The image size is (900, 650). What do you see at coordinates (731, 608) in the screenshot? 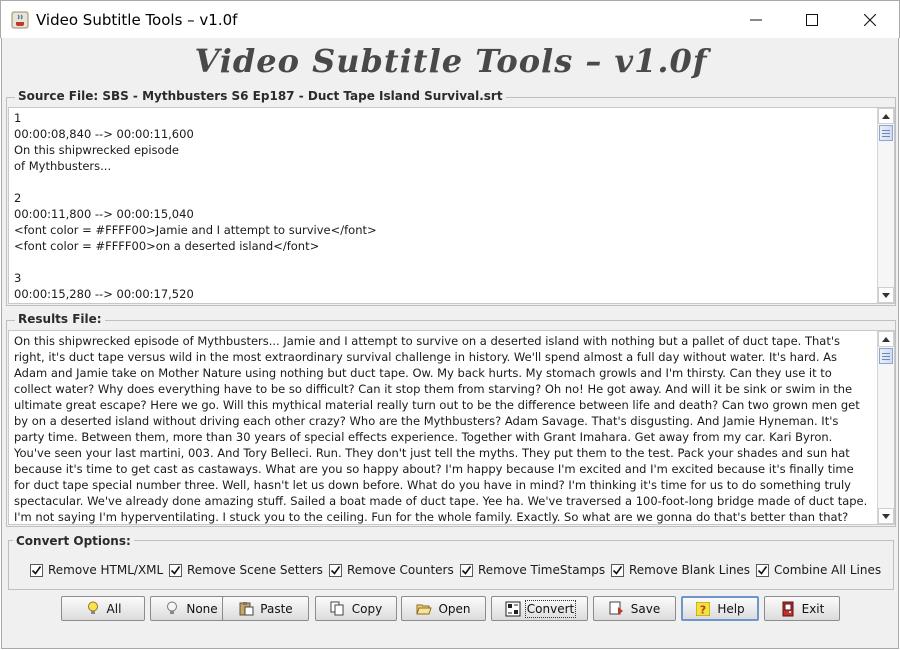
I see `button-label: Help` at bounding box center [731, 608].